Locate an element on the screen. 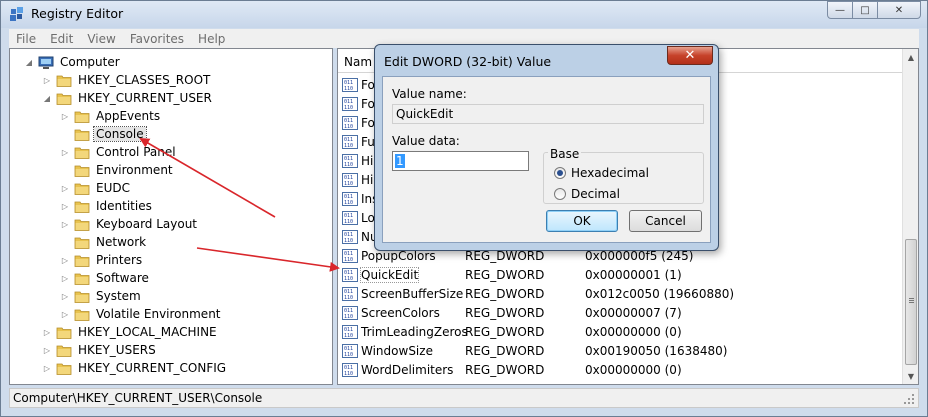 The height and width of the screenshot is (417, 928). menu-edit: Edit is located at coordinates (61, 39).